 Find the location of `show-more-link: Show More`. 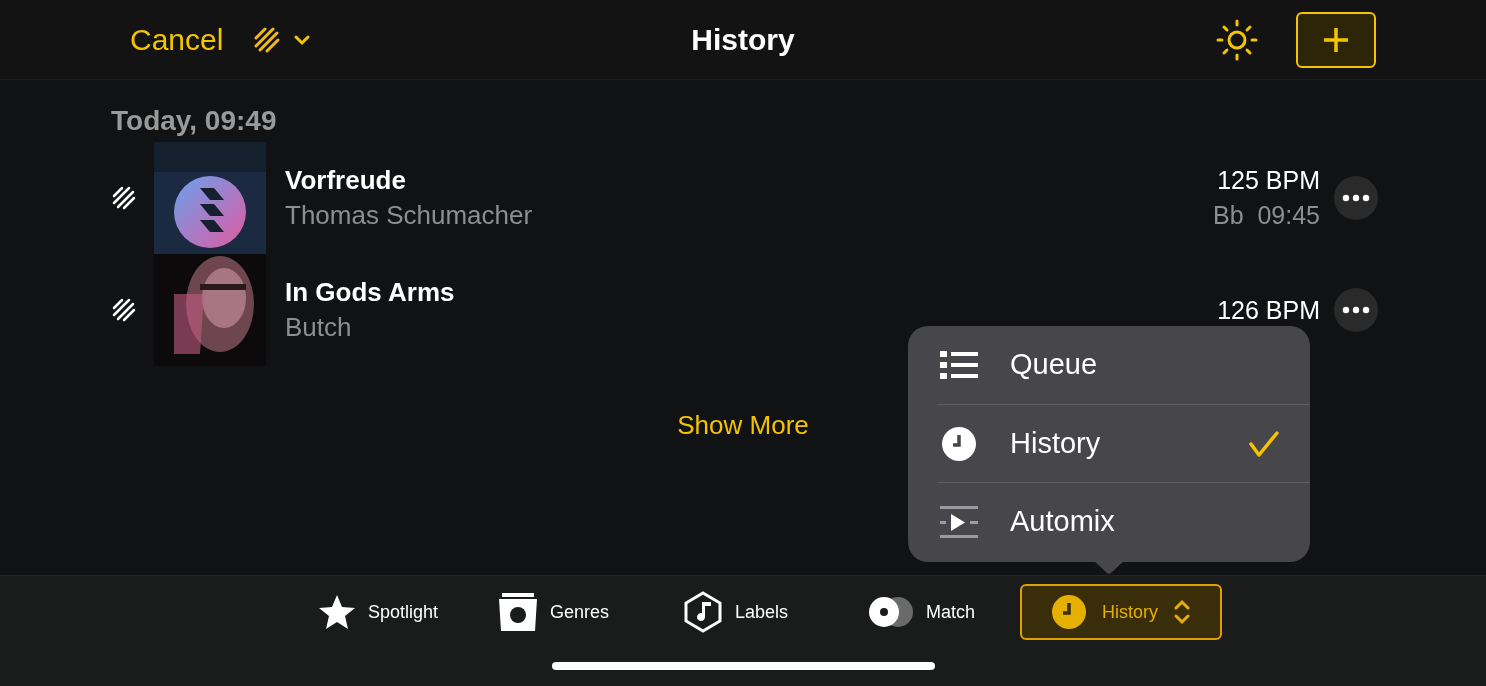

show-more-link: Show More is located at coordinates (743, 425).